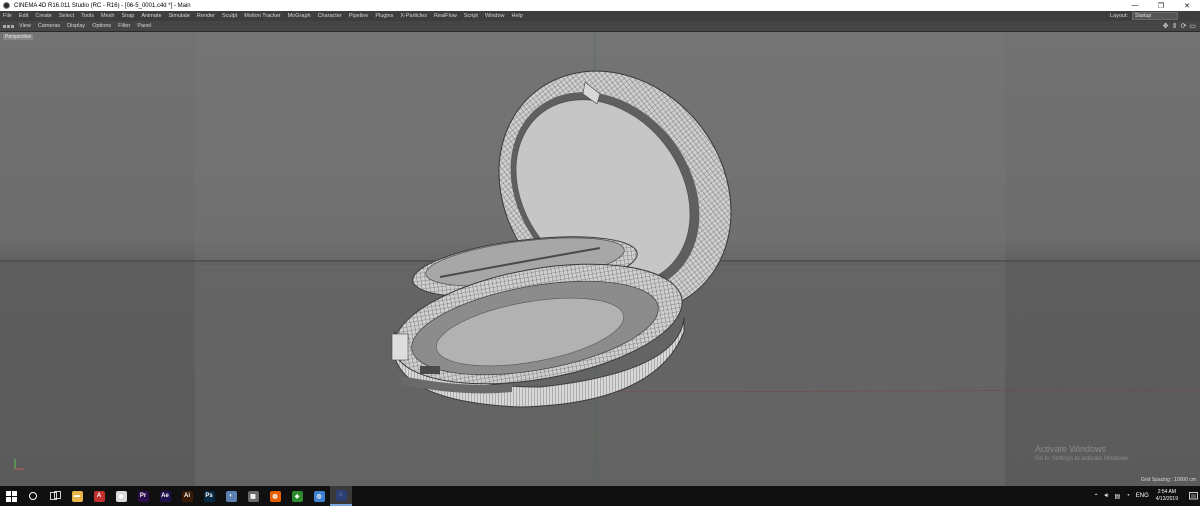  What do you see at coordinates (23, 16) in the screenshot?
I see `menu-edit: Edit` at bounding box center [23, 16].